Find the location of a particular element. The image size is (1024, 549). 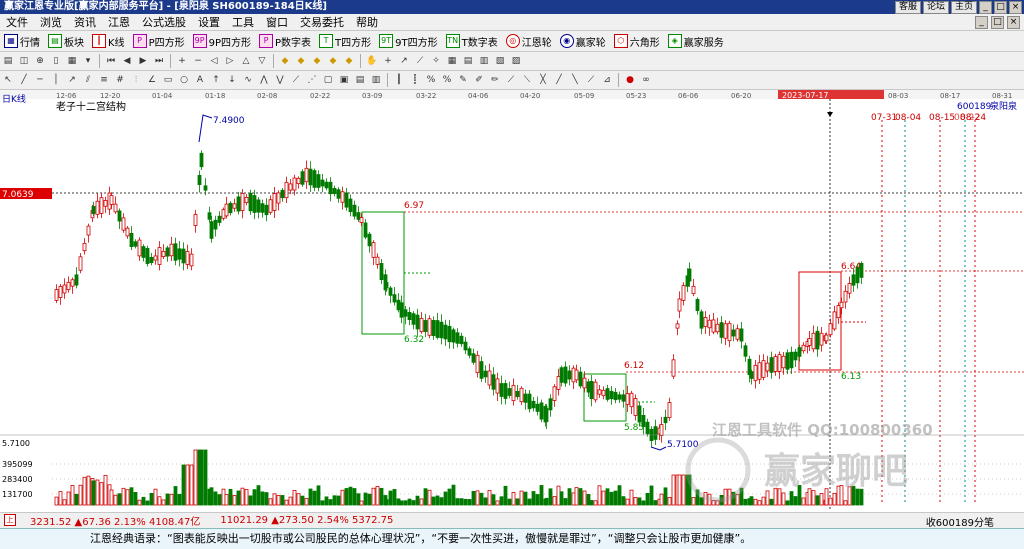

right-icon: ▷ is located at coordinates (230, 61).